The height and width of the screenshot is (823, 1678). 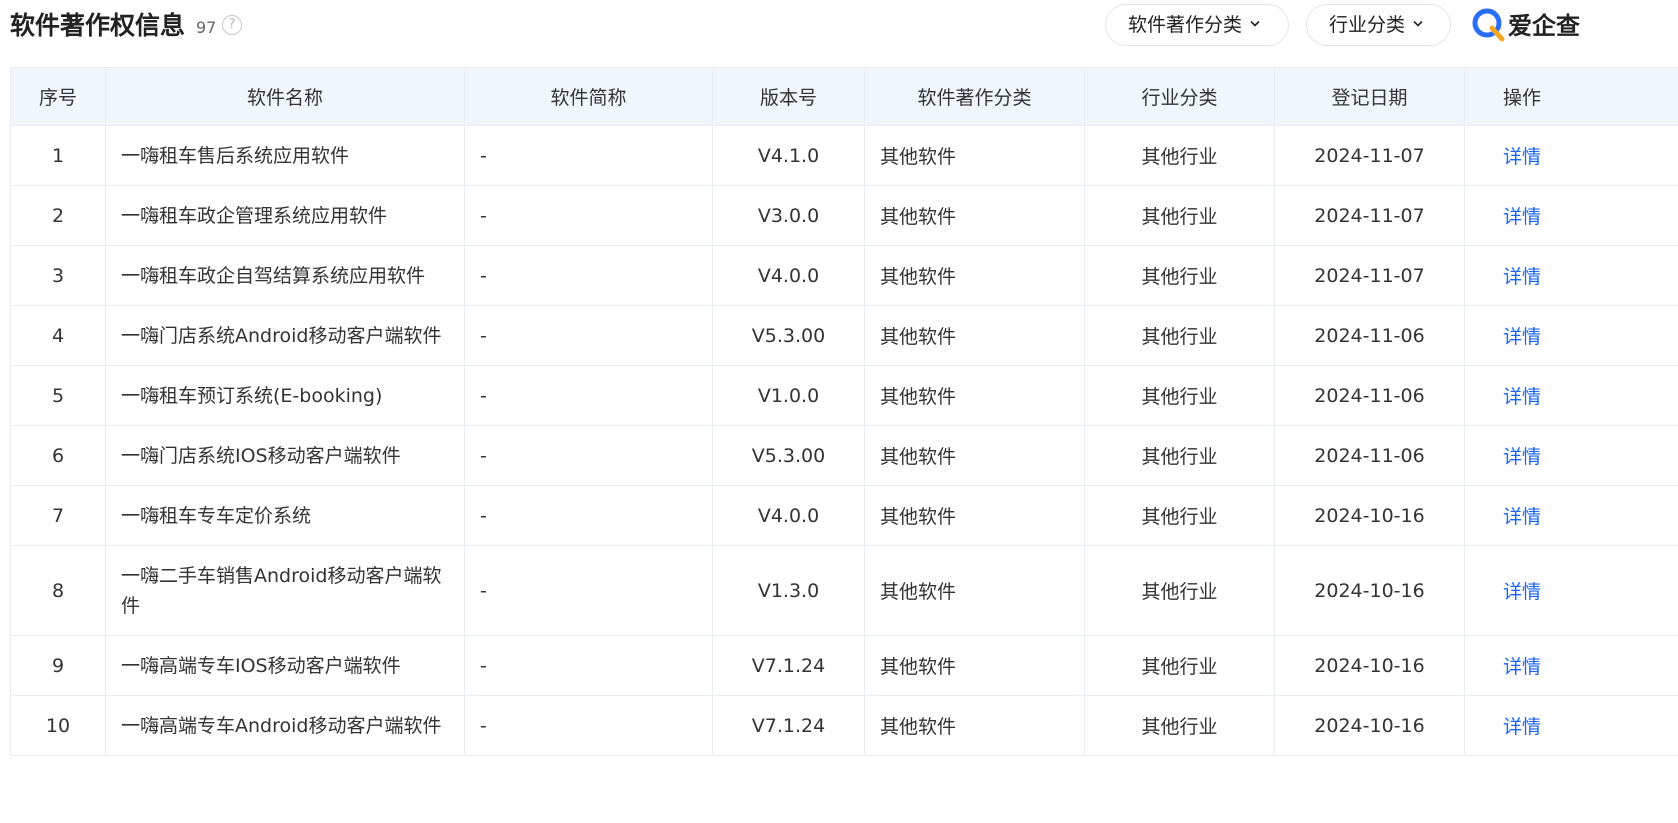 I want to click on row-index-cell: 3, so click(x=58, y=275).